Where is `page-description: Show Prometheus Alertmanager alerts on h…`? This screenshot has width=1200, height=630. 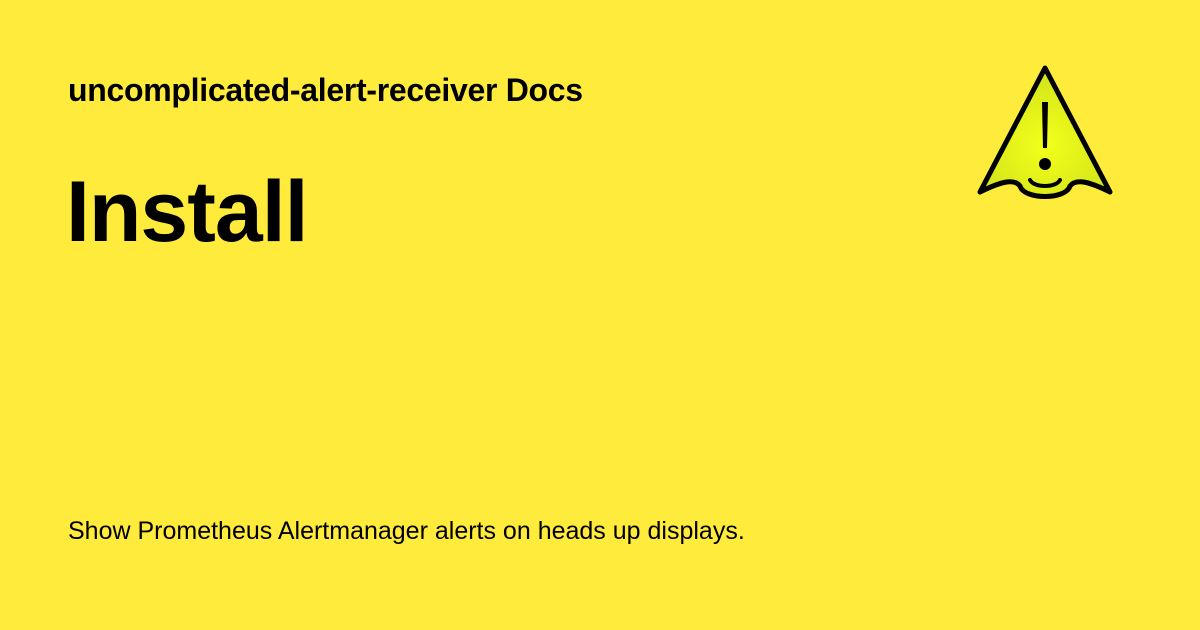 page-description: Show Prometheus Alertmanager alerts on h… is located at coordinates (406, 531).